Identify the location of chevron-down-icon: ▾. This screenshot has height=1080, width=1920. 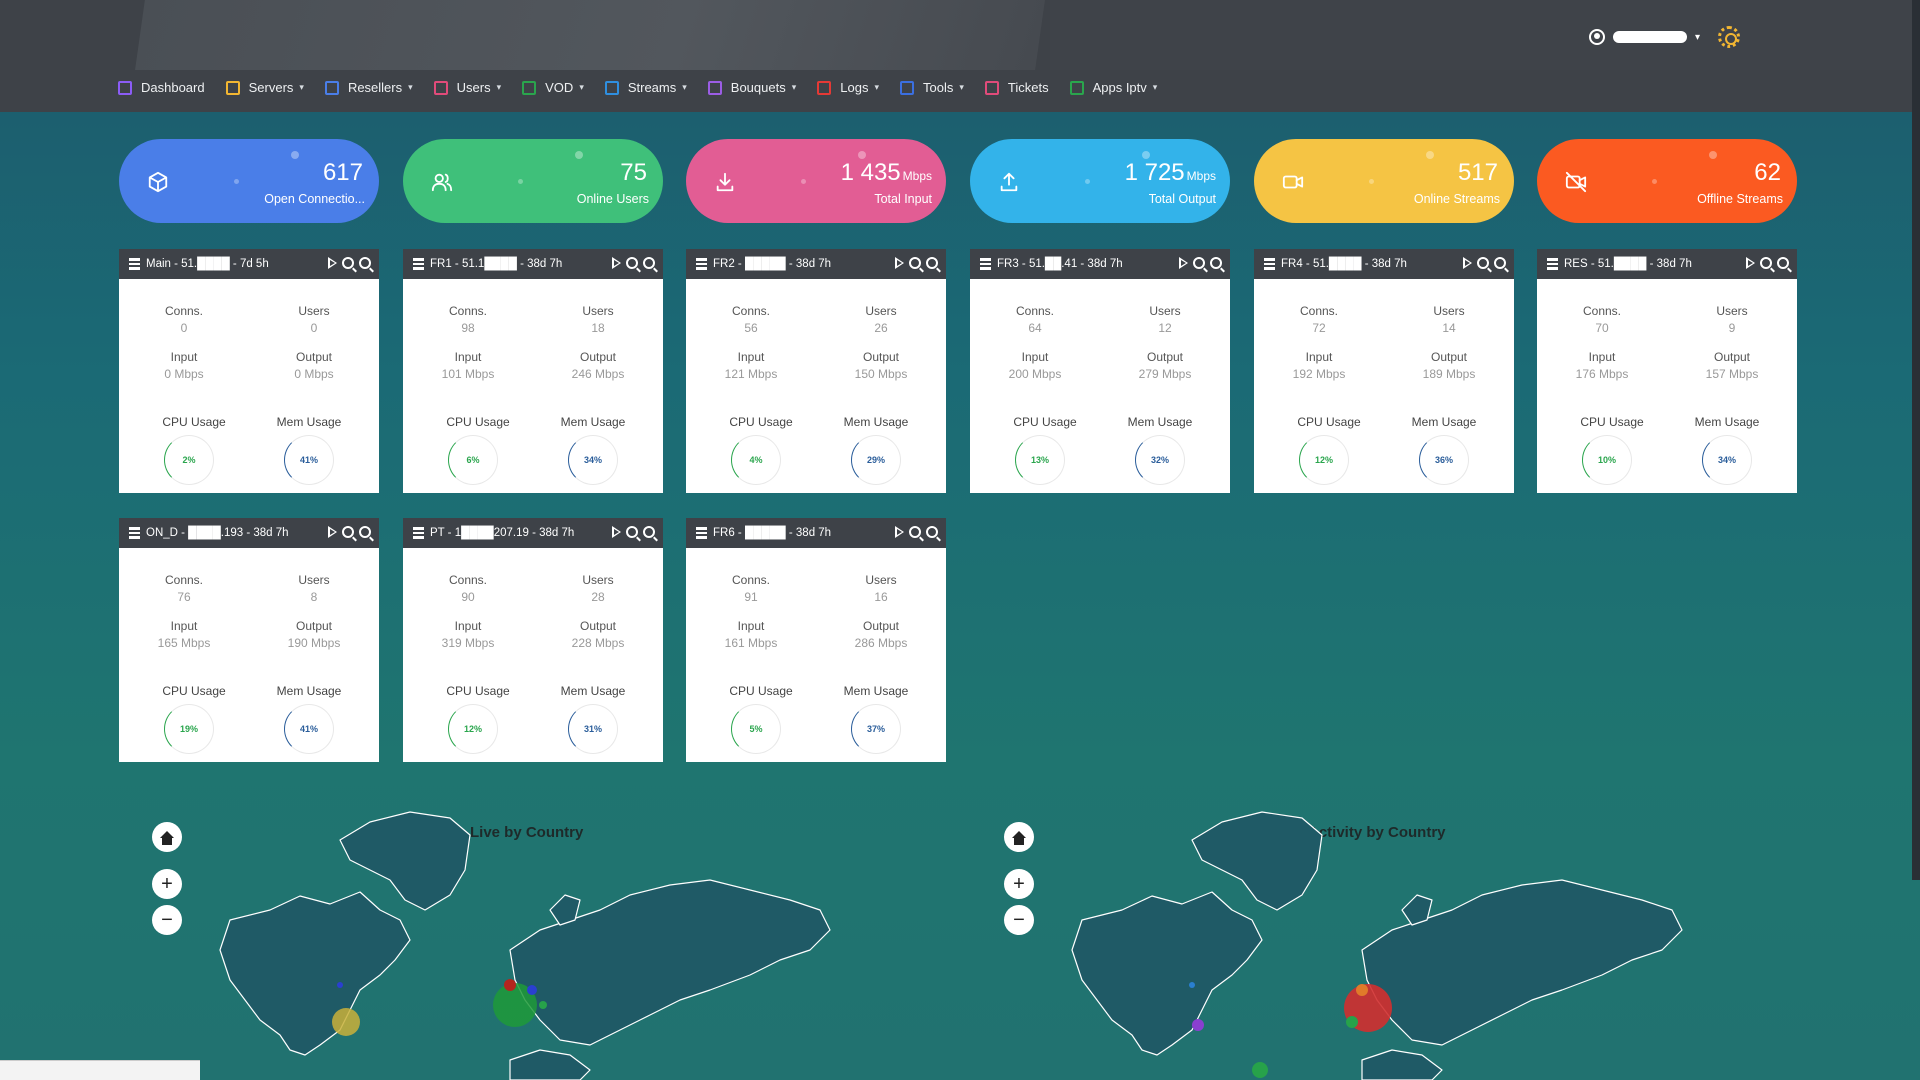
(1697, 37).